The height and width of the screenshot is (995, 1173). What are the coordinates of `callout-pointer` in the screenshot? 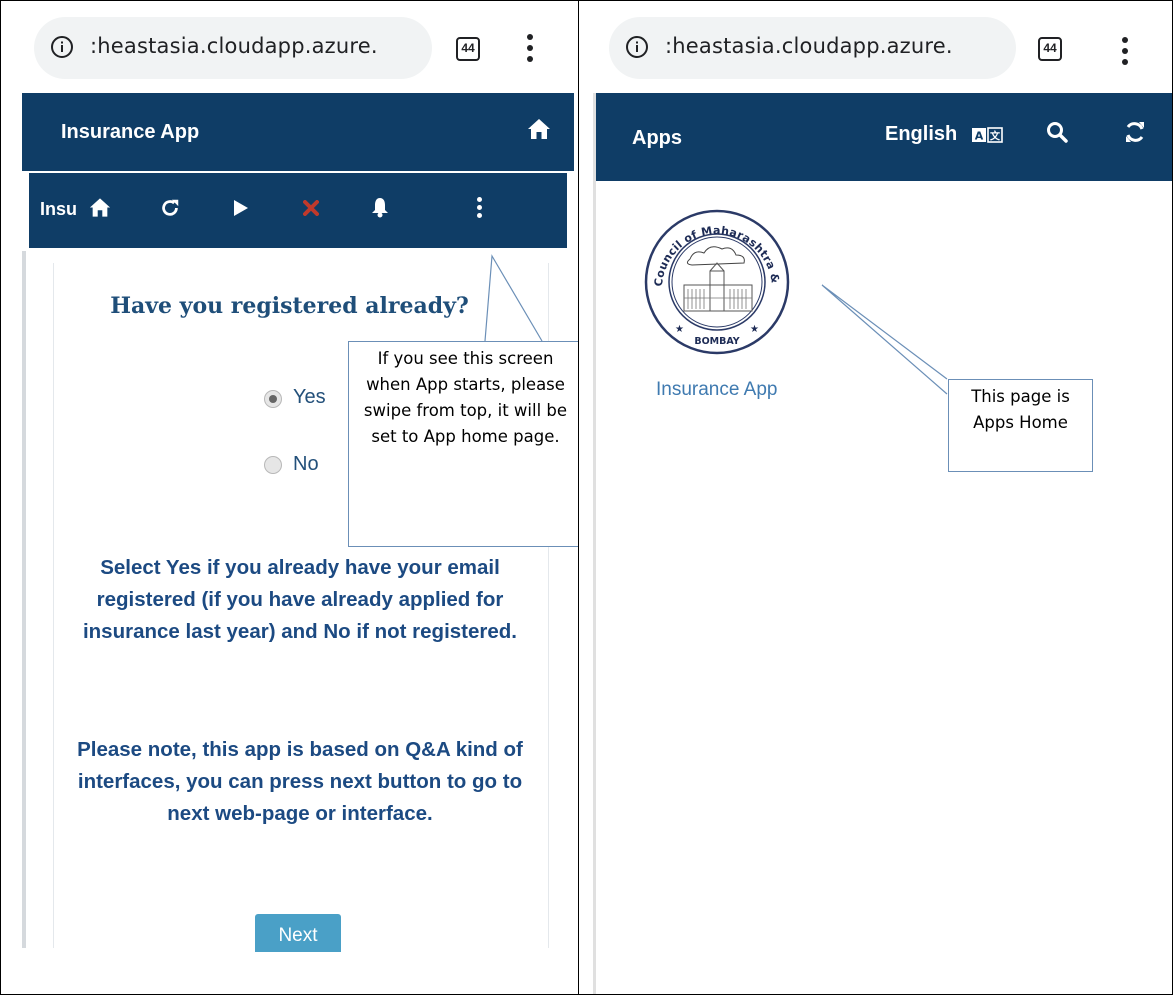 It's located at (884, 339).